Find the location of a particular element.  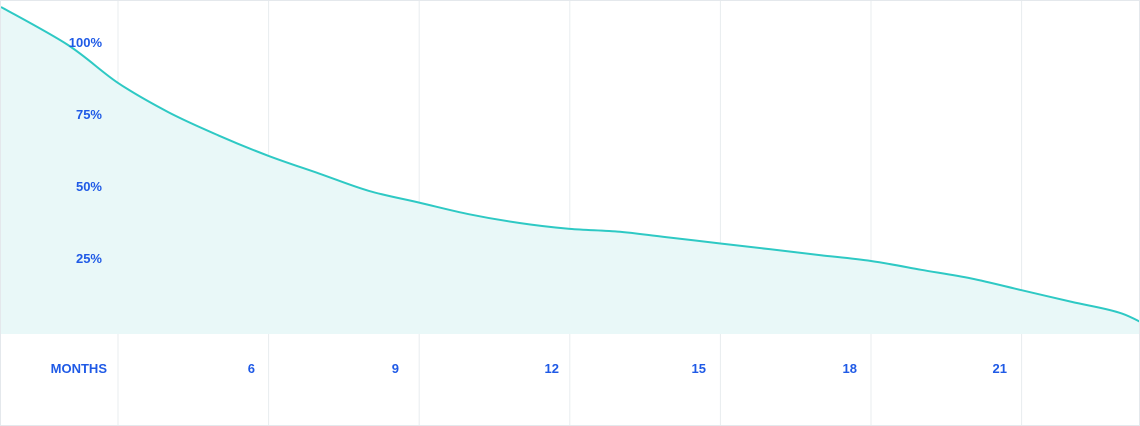

y-tick-label-75: 75% is located at coordinates (89, 114).